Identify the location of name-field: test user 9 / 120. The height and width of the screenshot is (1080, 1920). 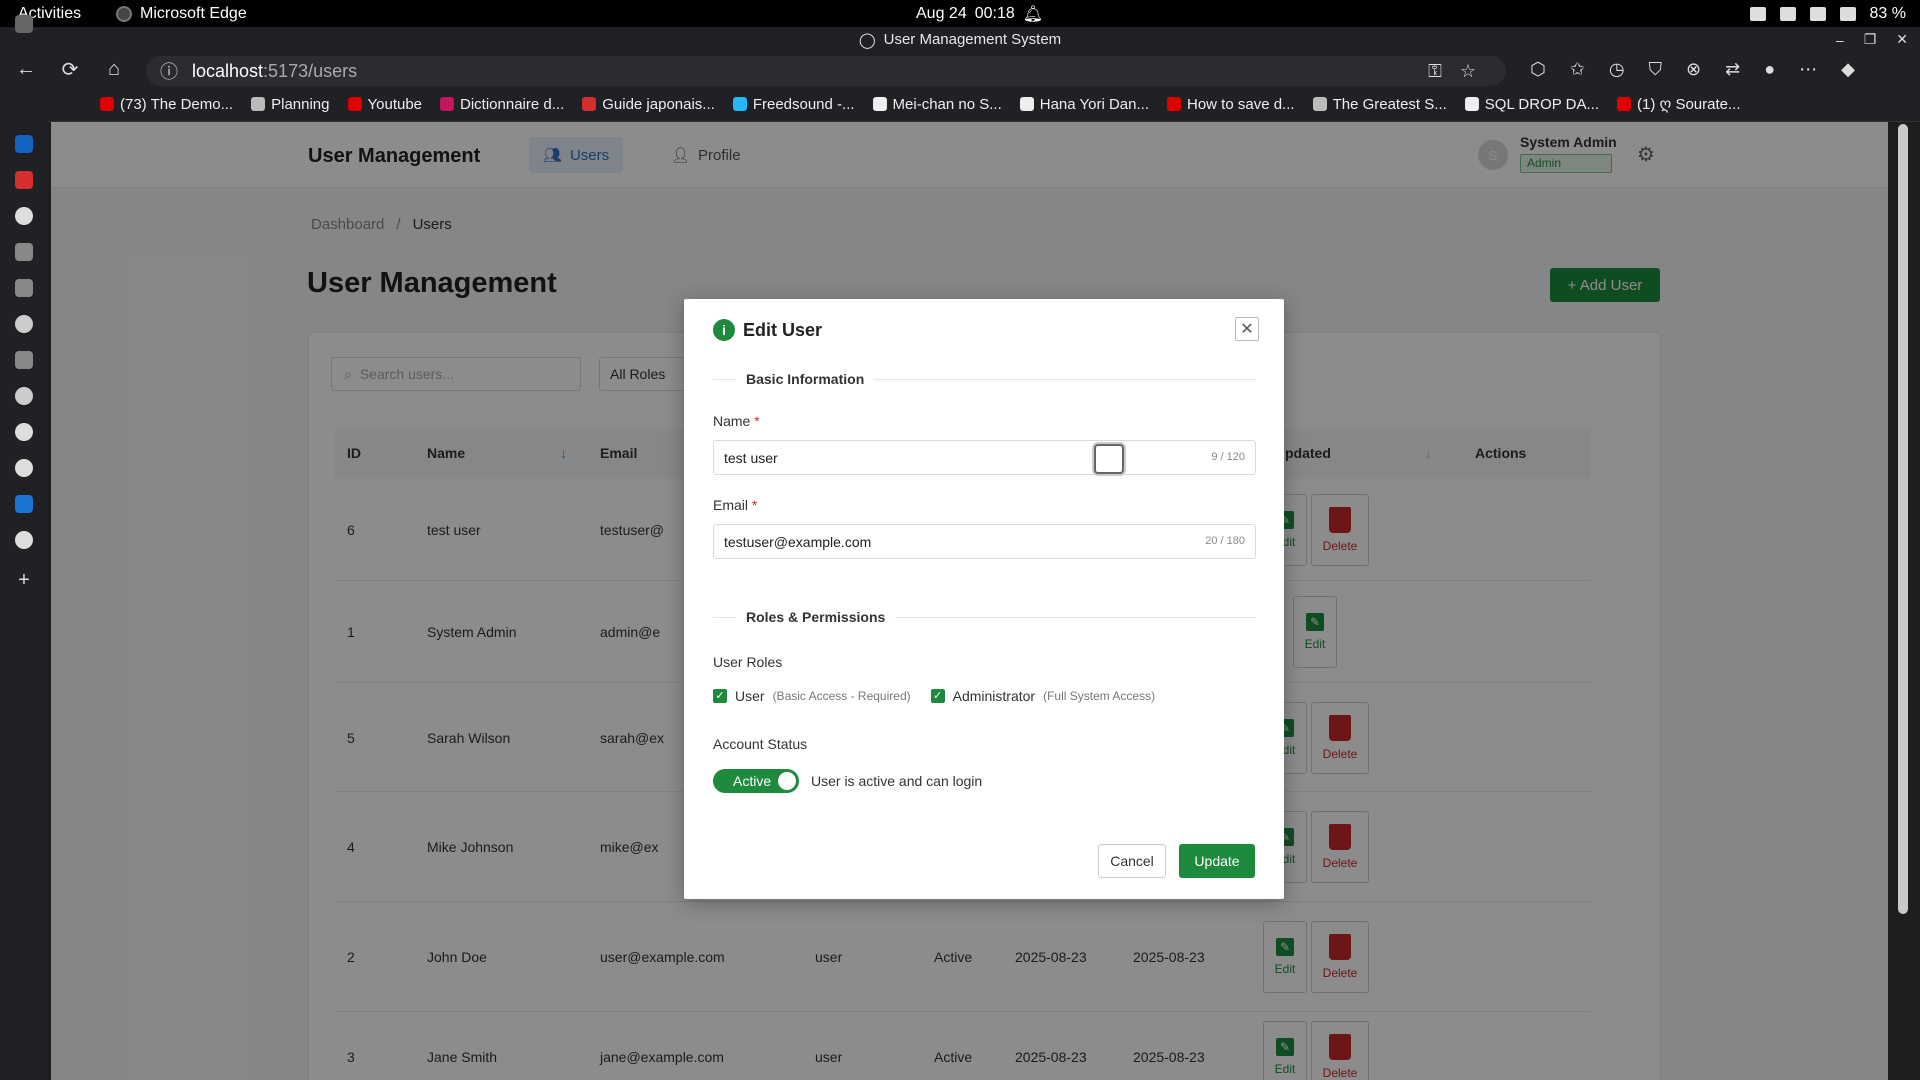
(984, 457).